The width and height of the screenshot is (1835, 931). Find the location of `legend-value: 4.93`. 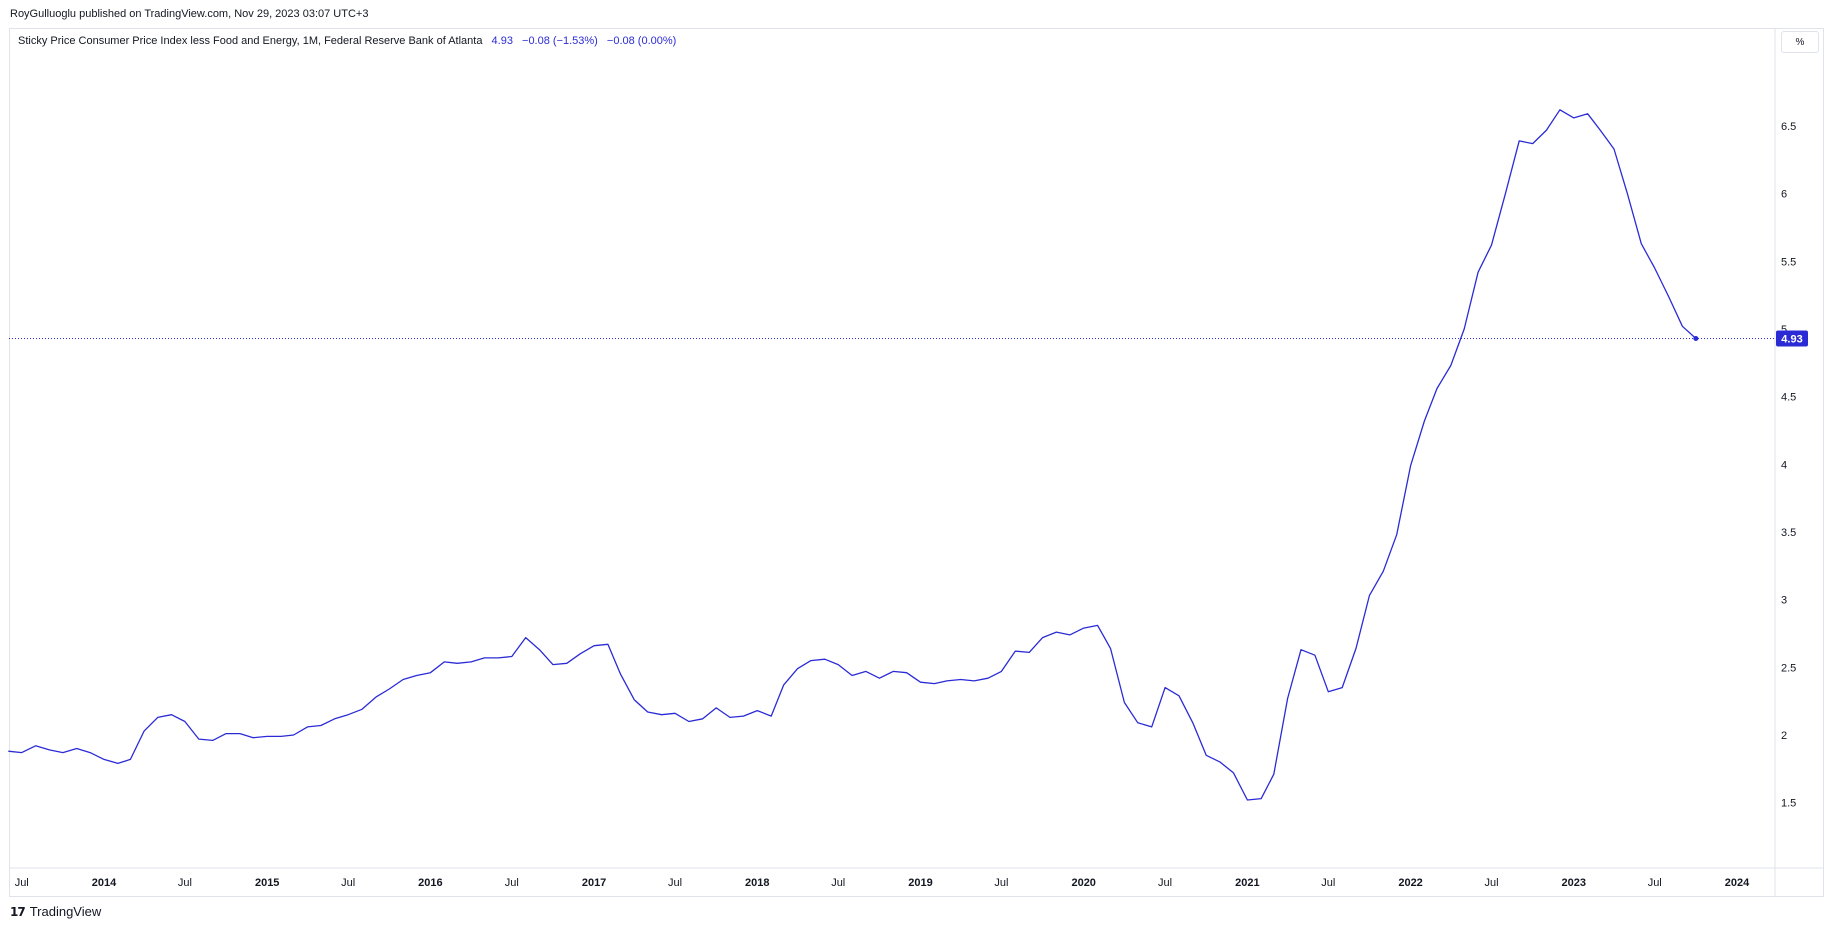

legend-value: 4.93 is located at coordinates (502, 41).